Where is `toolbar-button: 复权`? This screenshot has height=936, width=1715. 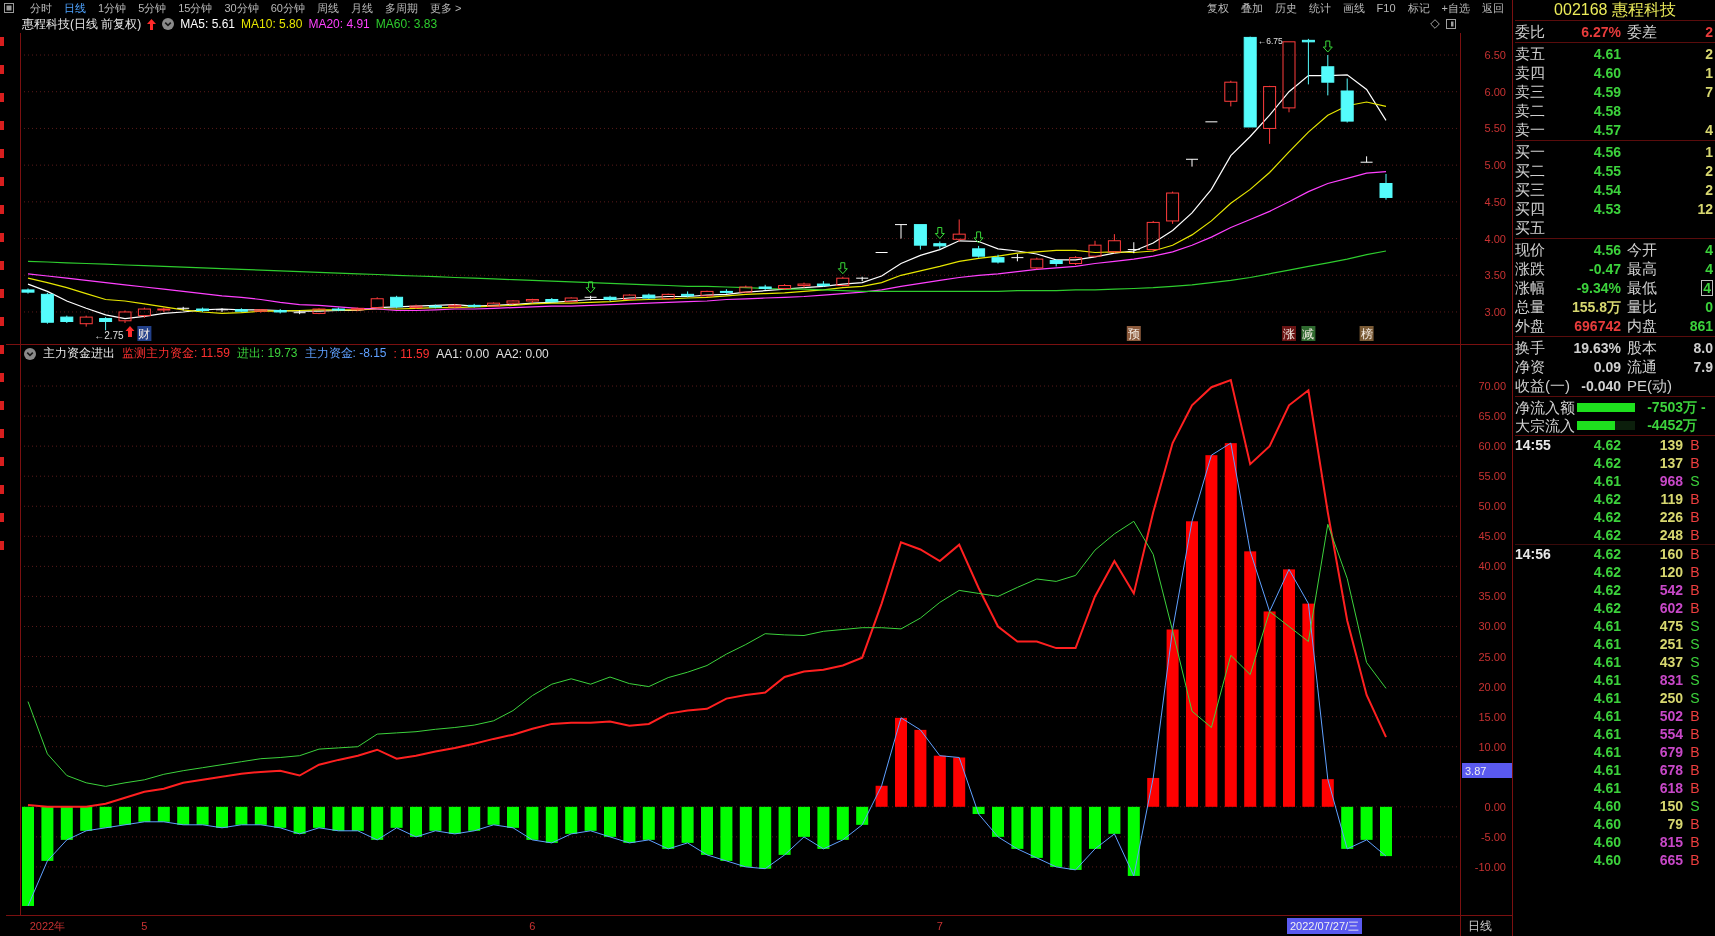 toolbar-button: 复权 is located at coordinates (1217, 7).